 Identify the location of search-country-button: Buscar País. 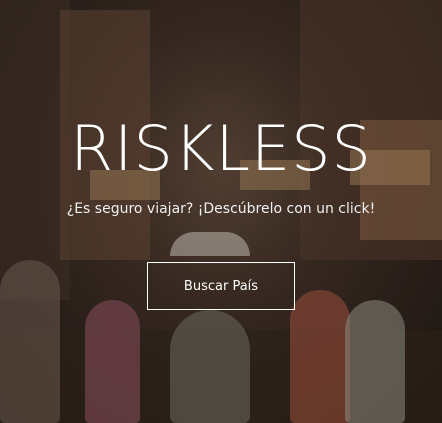
(221, 286).